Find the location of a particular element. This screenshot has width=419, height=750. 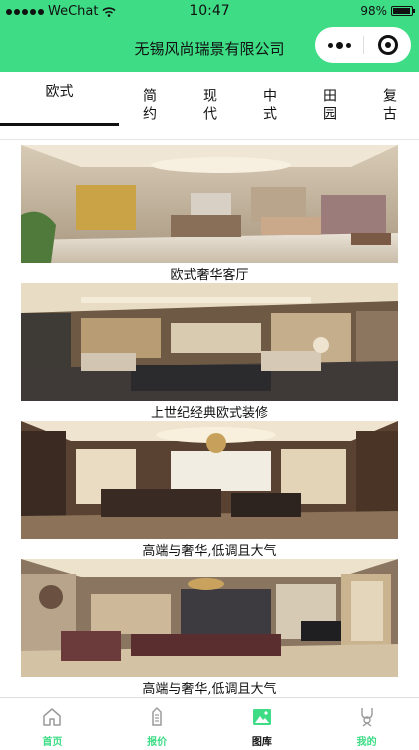

tab-retro: 复古 is located at coordinates (389, 106).